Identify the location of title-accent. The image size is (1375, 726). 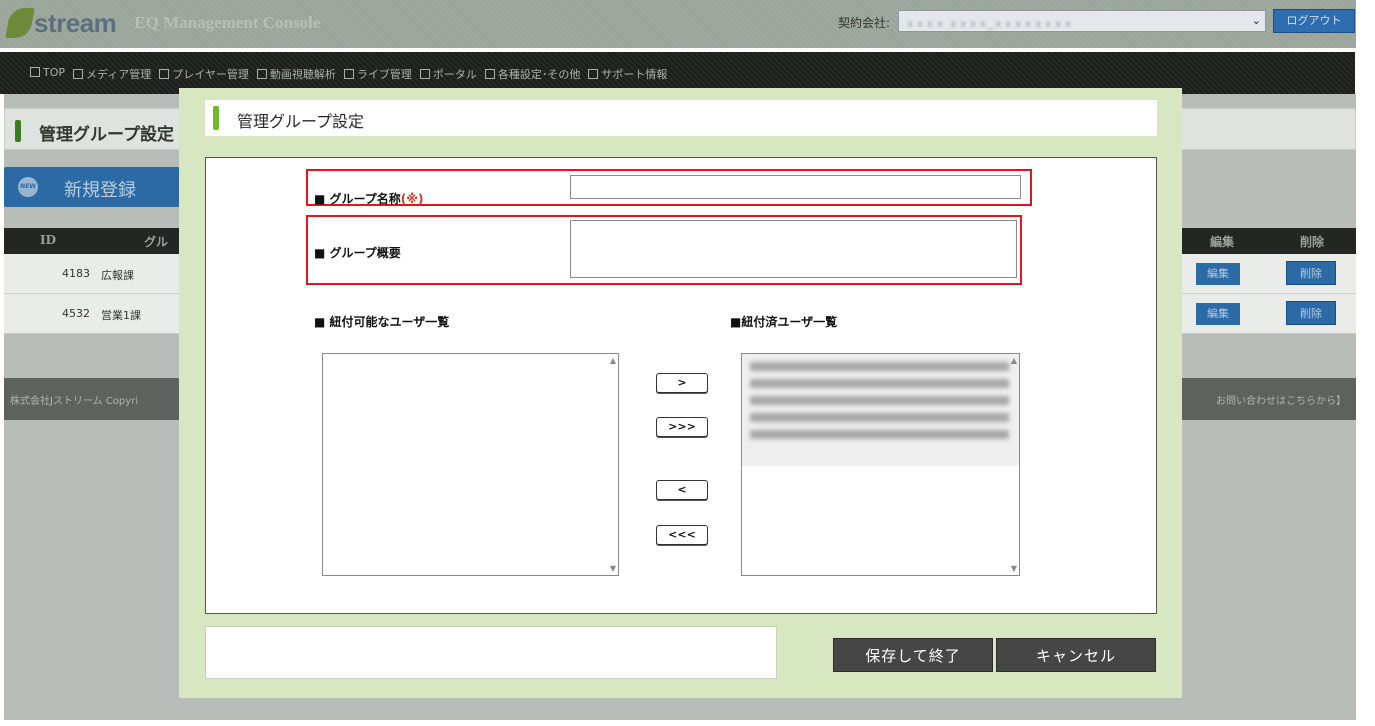
(216, 118).